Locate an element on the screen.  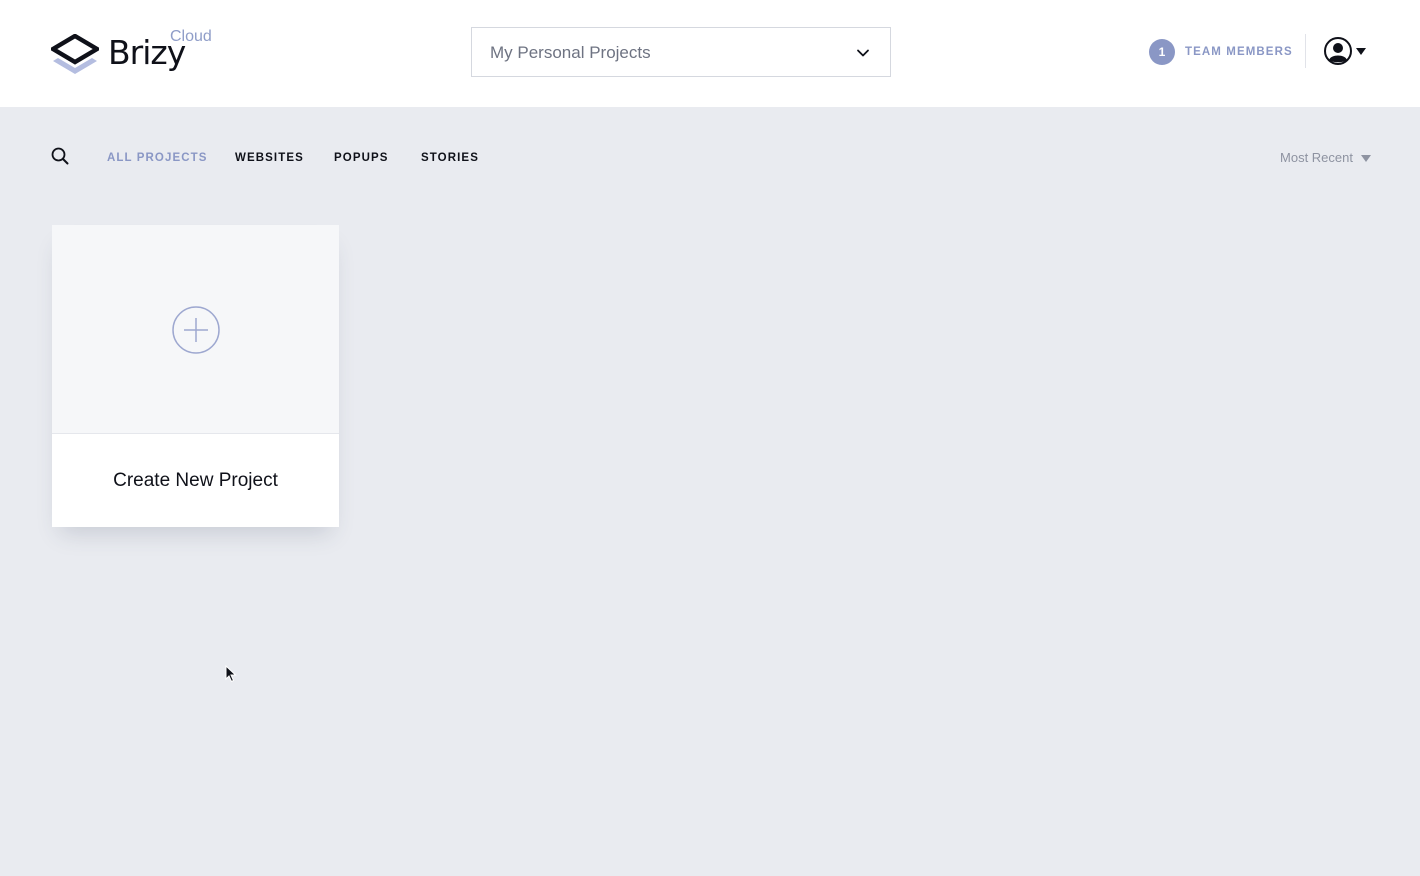
create-project-card: Create New Project is located at coordinates (195, 376).